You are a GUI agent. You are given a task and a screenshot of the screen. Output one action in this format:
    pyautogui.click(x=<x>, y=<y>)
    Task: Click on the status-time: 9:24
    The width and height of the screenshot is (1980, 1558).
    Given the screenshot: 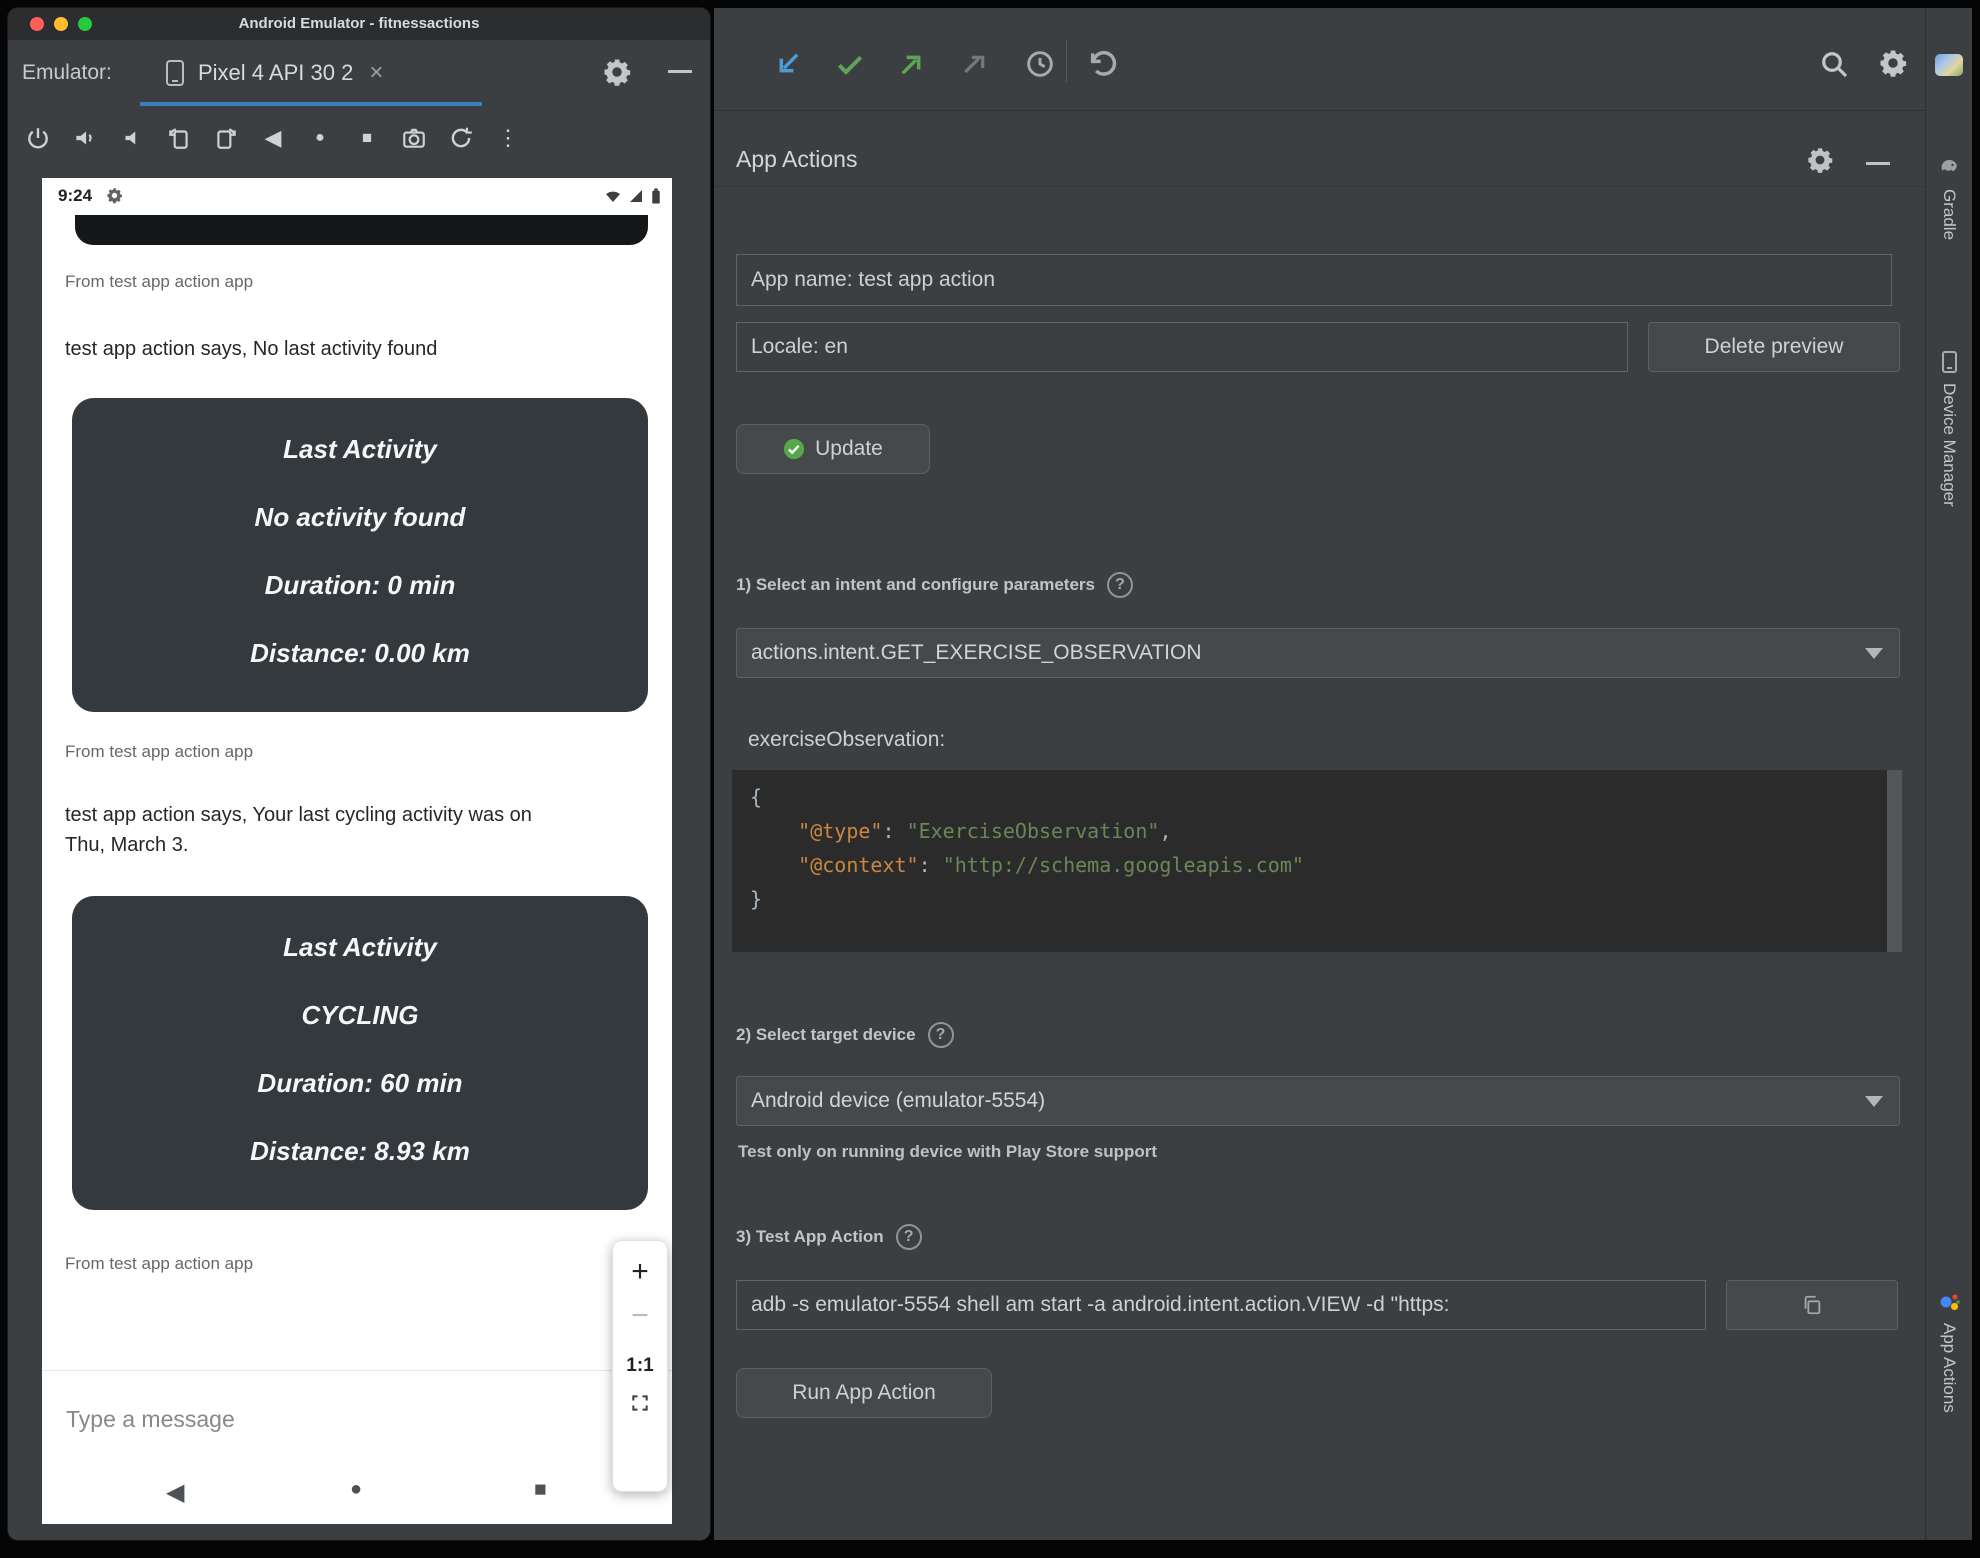 What is the action you would take?
    pyautogui.click(x=75, y=195)
    